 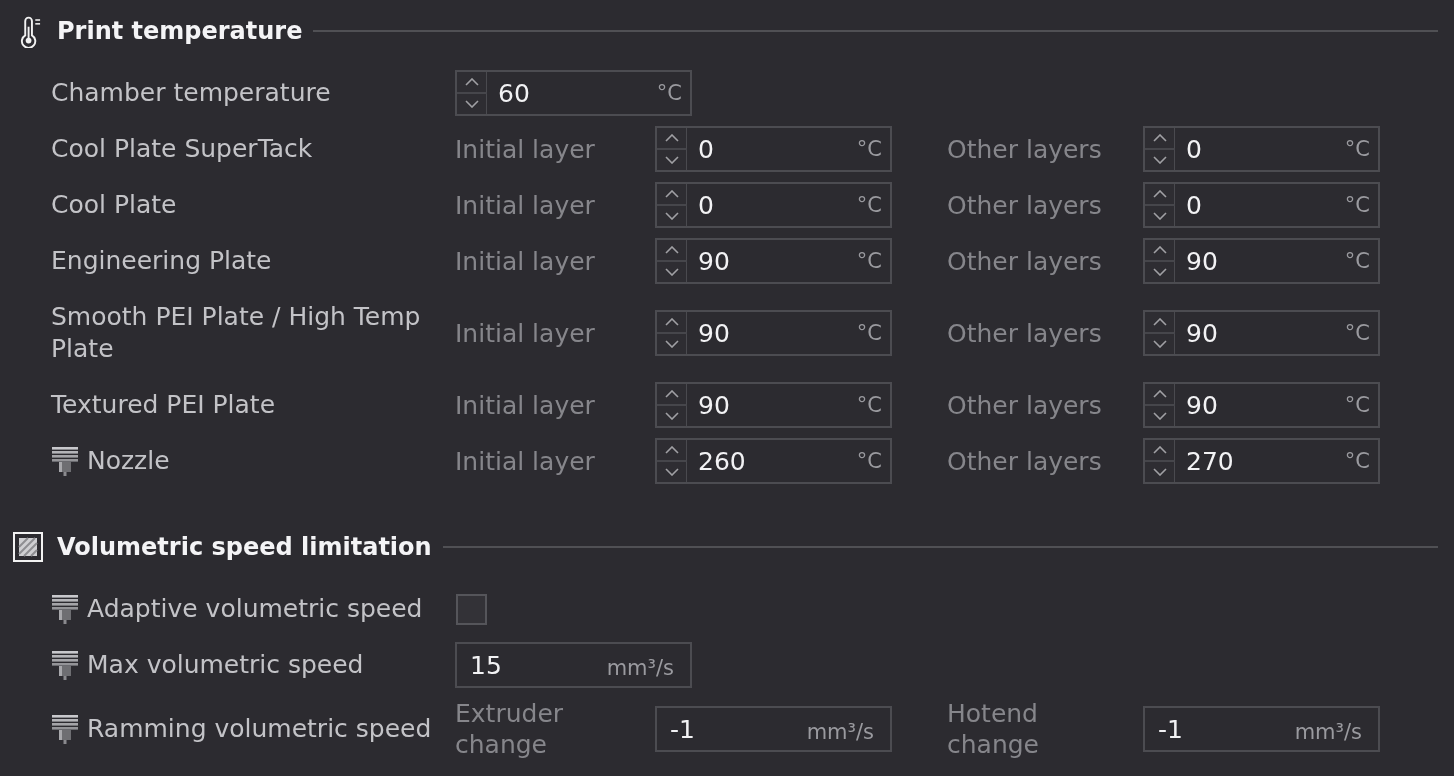 I want to click on setting-label: Smooth PEI Plate / High Temp Plate, so click(x=236, y=333).